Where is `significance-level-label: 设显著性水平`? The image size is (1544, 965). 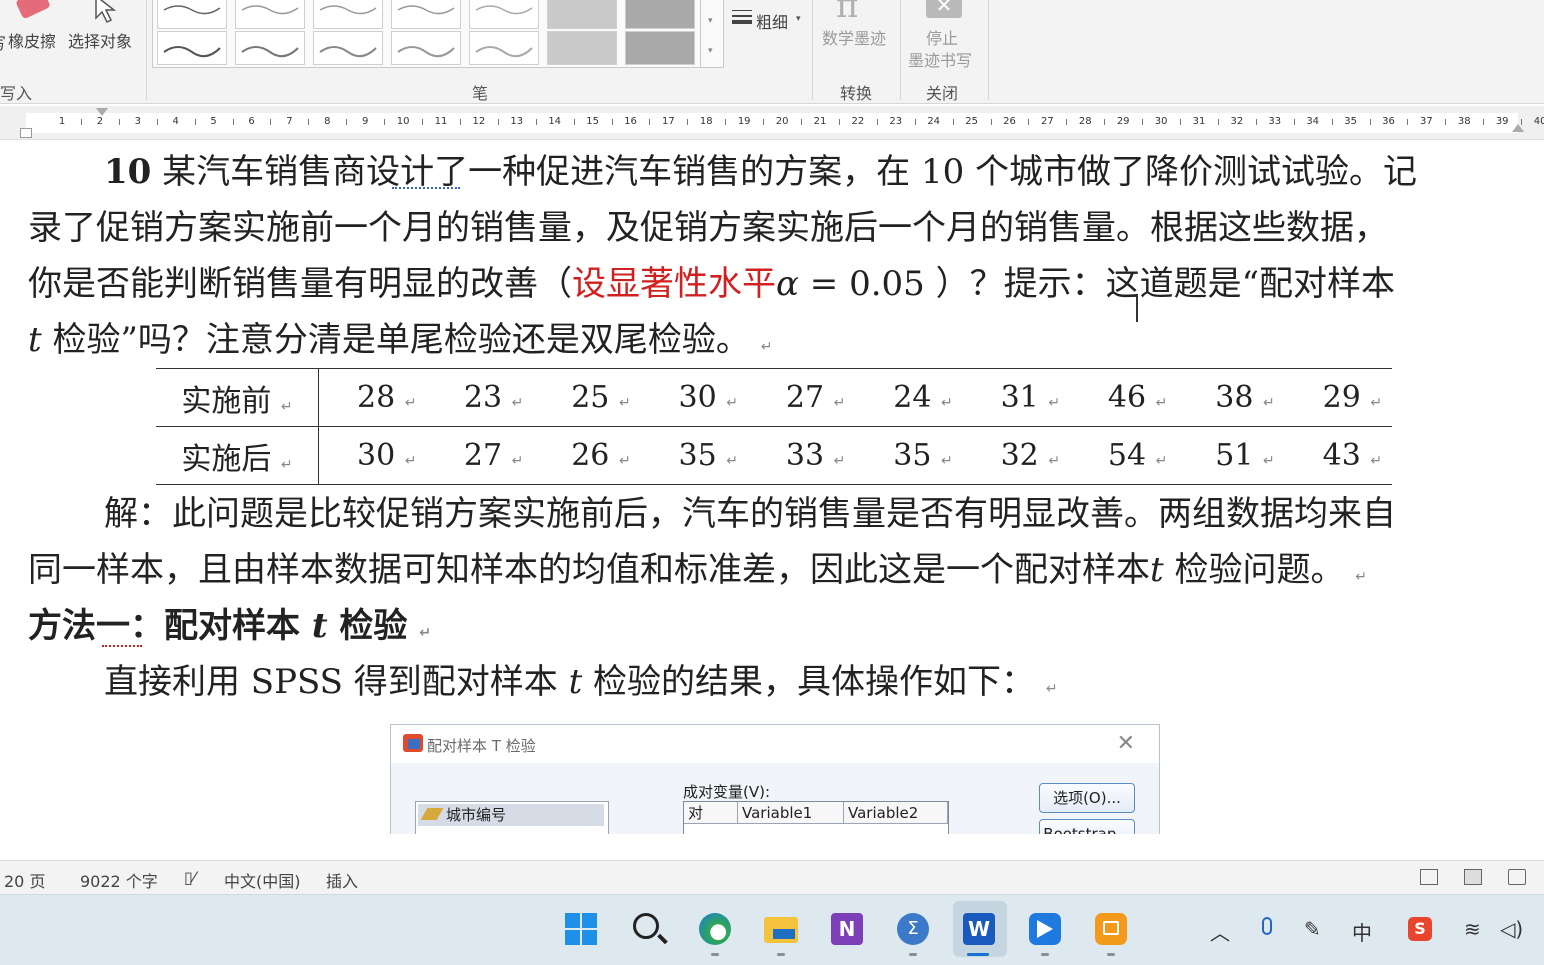 significance-level-label: 设显著性水平 is located at coordinates (674, 284).